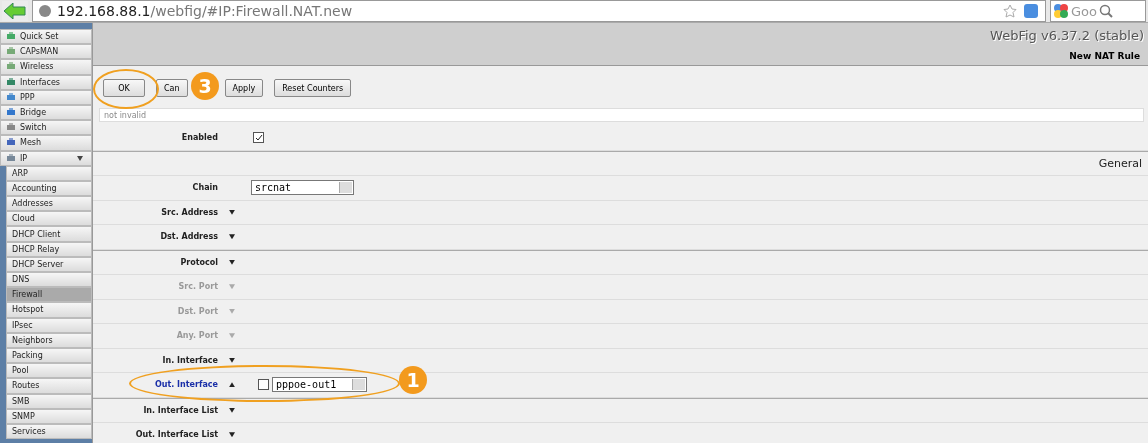 The width and height of the screenshot is (1148, 443). I want to click on sidebar-item: Switch, so click(46, 128).